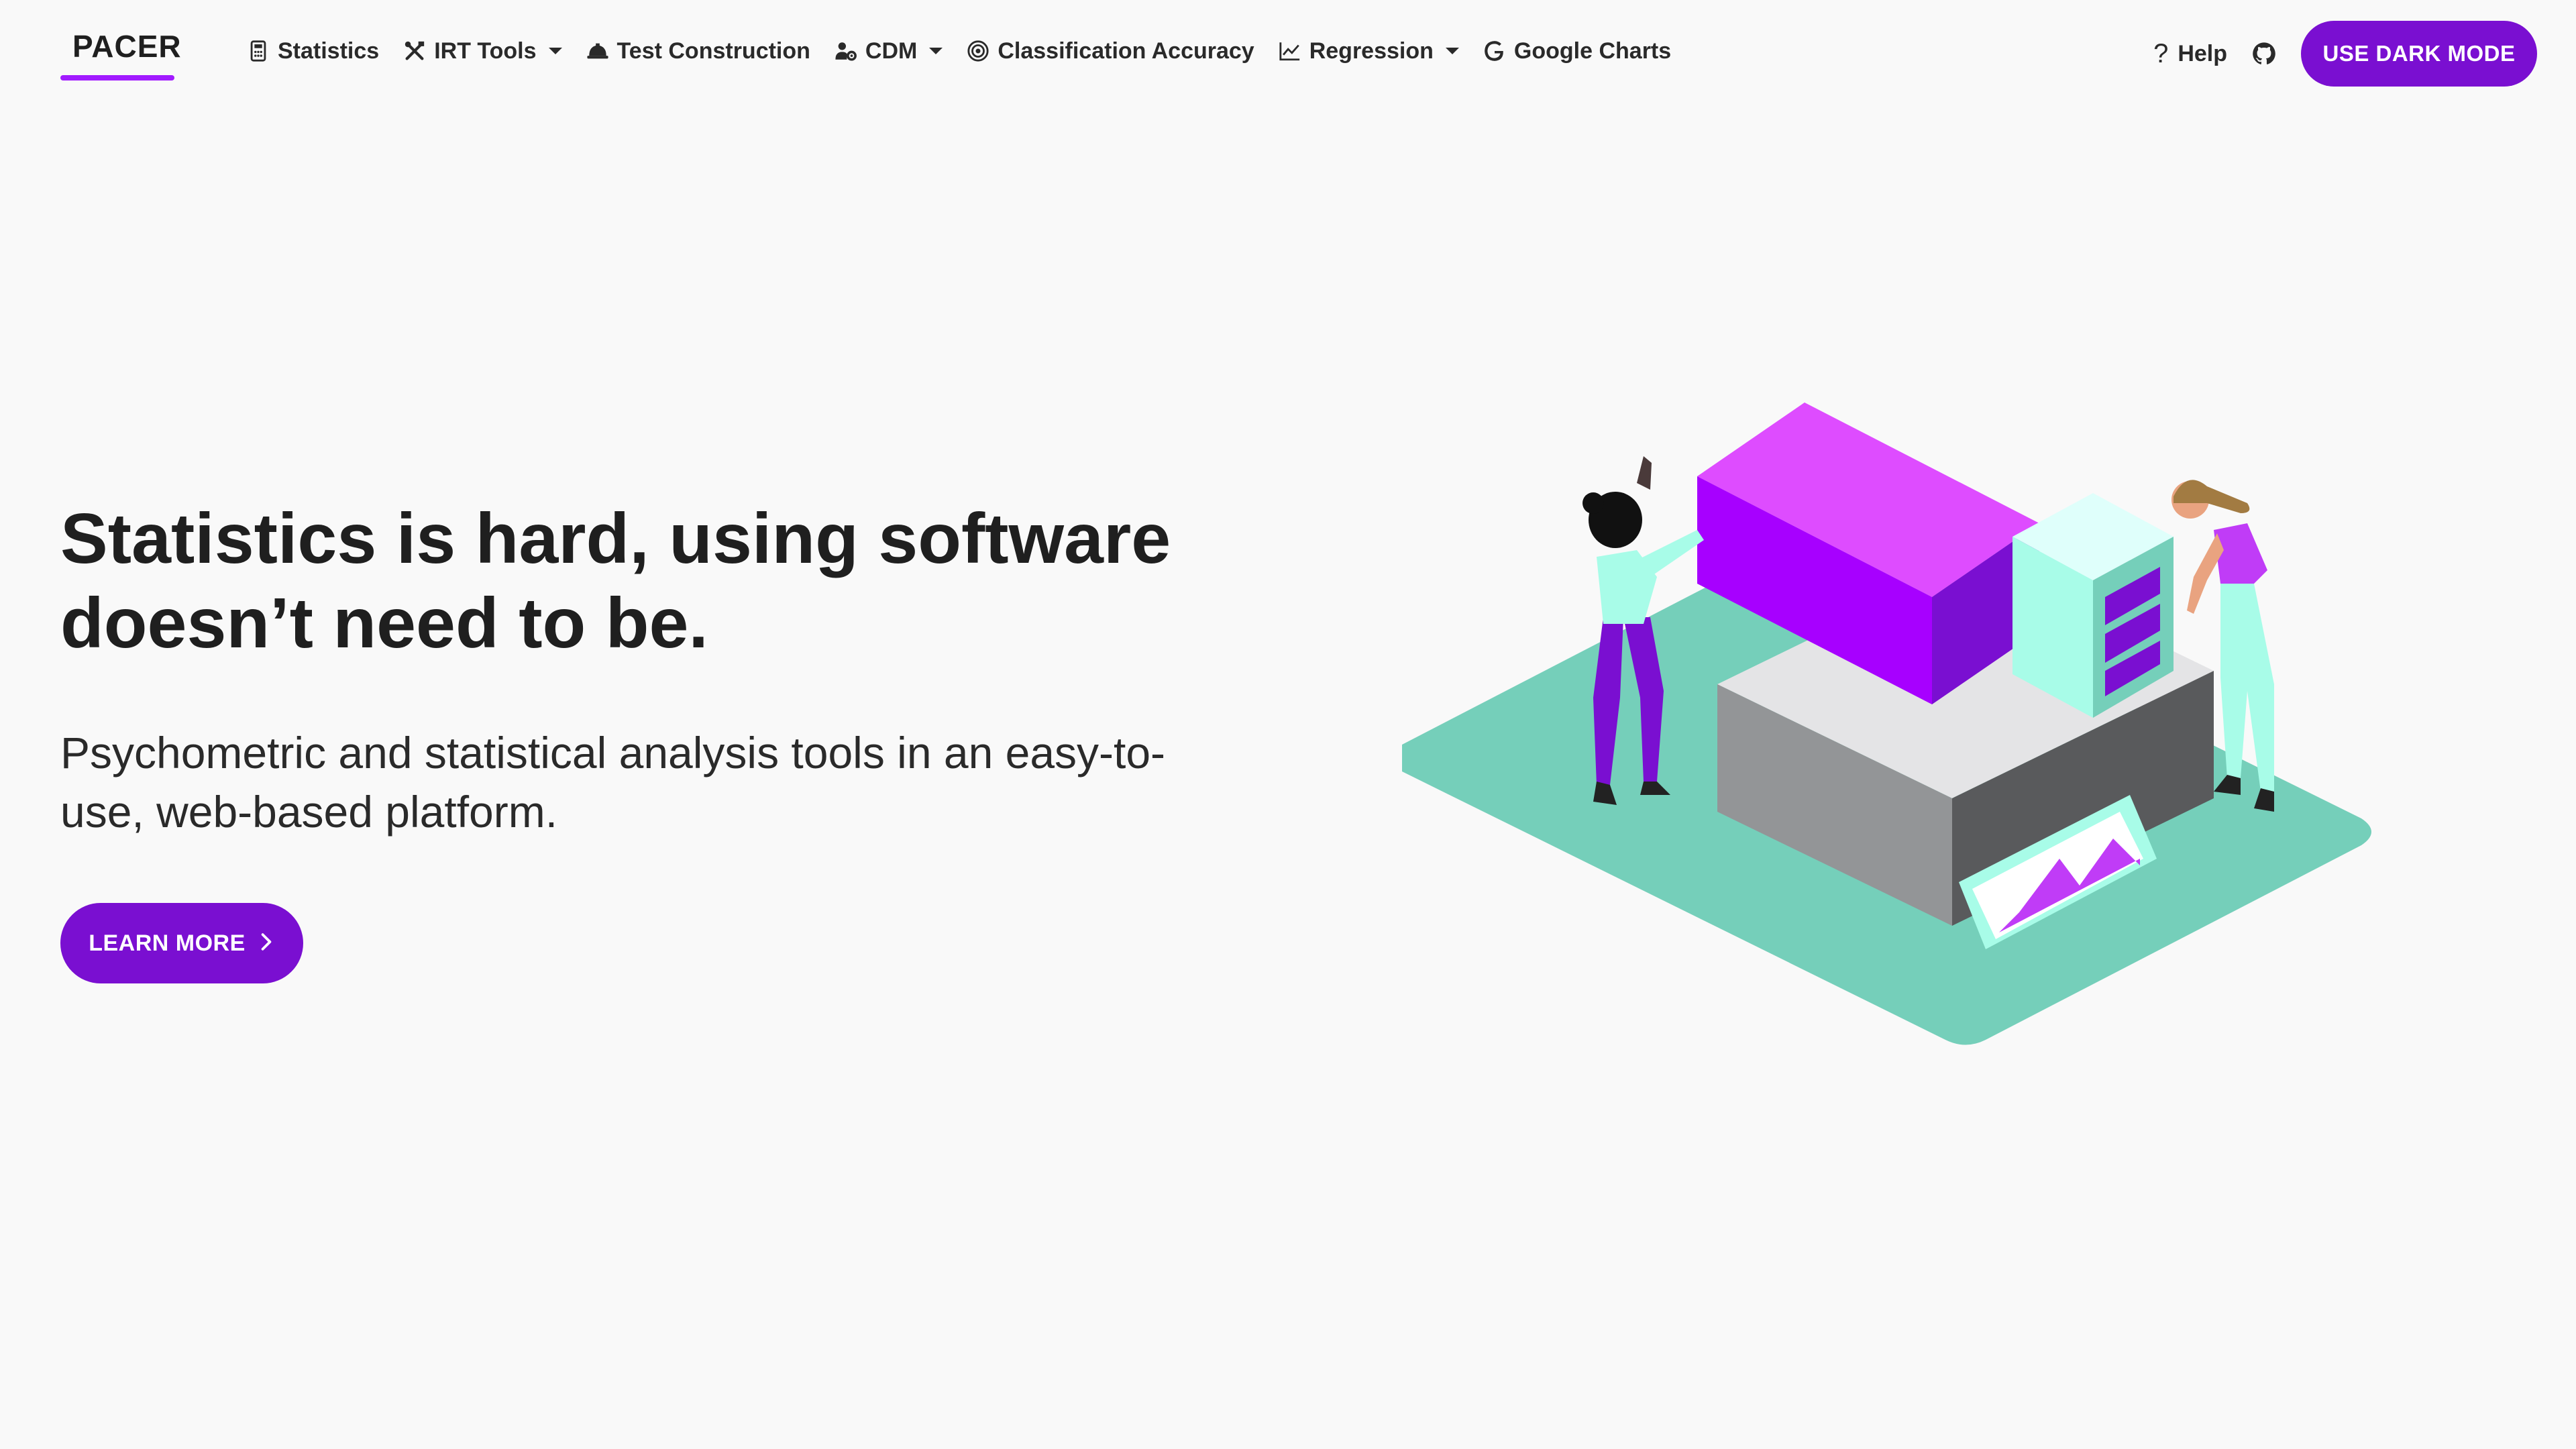 This screenshot has width=2576, height=1449. Describe the element at coordinates (2240, 556) in the screenshot. I see `person-right-torso` at that location.